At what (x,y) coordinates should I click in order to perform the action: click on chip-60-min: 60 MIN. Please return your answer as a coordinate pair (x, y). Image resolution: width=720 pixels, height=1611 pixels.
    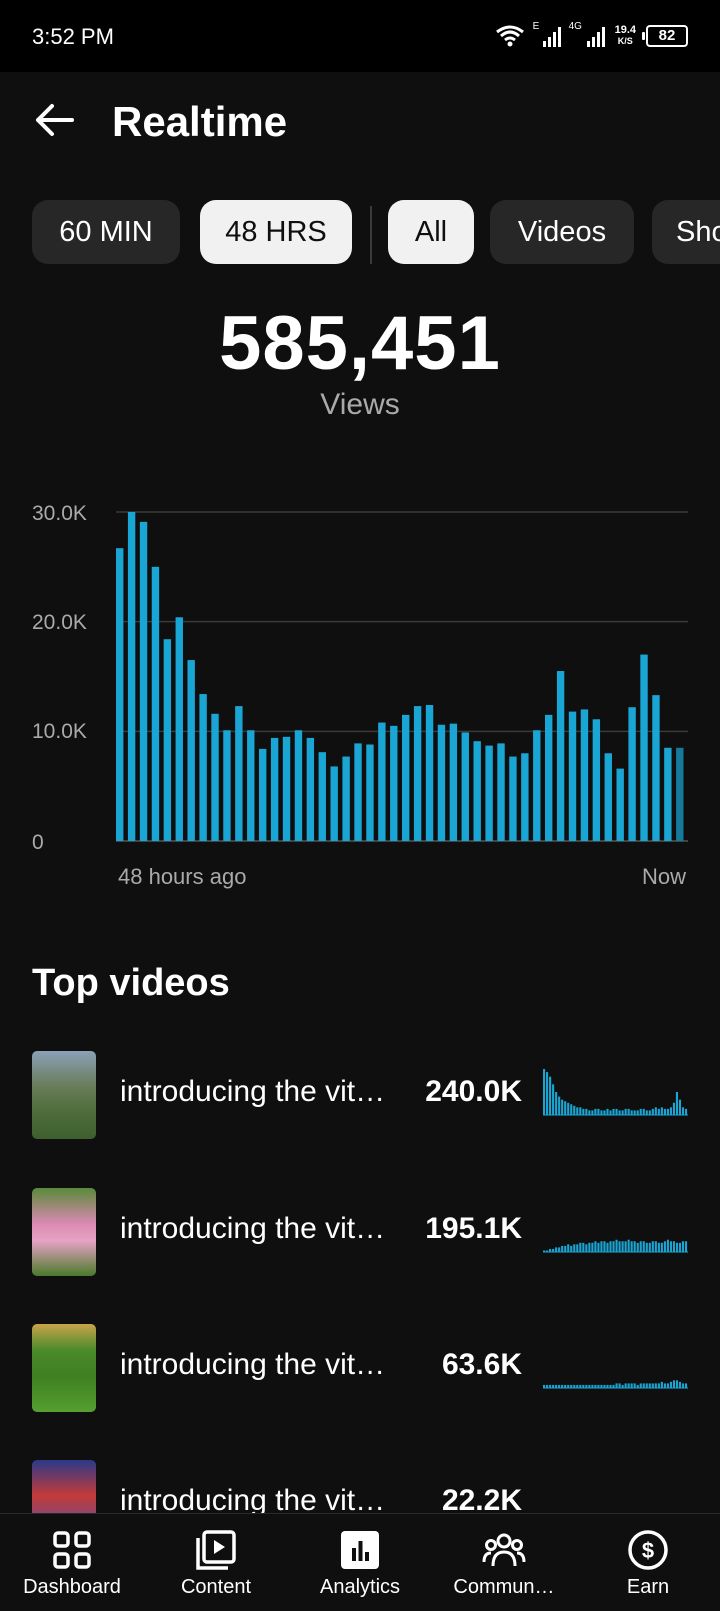
    Looking at the image, I should click on (106, 232).